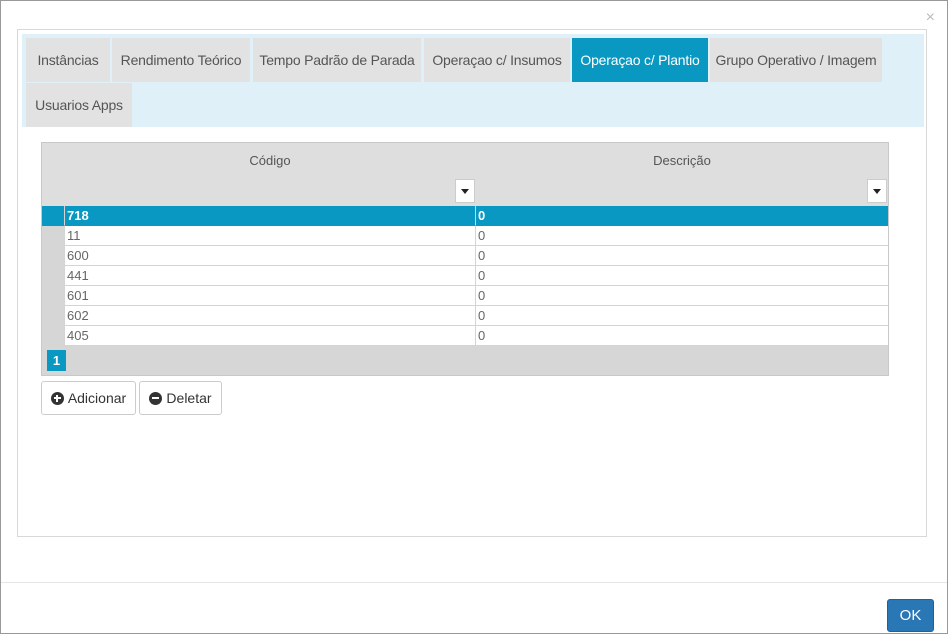 The width and height of the screenshot is (948, 634). What do you see at coordinates (796, 60) in the screenshot?
I see `tab-grupo-operativo-imagem: Grupo Operativo / Imagem` at bounding box center [796, 60].